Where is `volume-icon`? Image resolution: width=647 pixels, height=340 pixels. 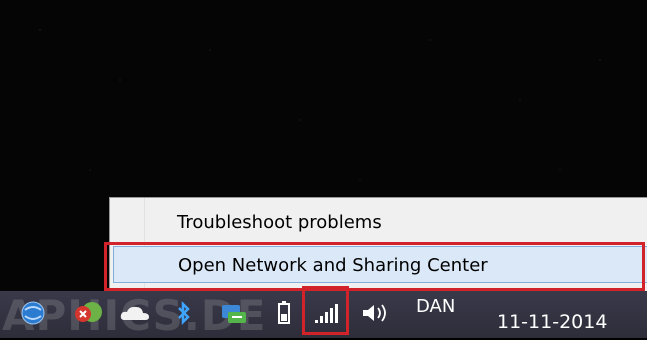 volume-icon is located at coordinates (375, 313).